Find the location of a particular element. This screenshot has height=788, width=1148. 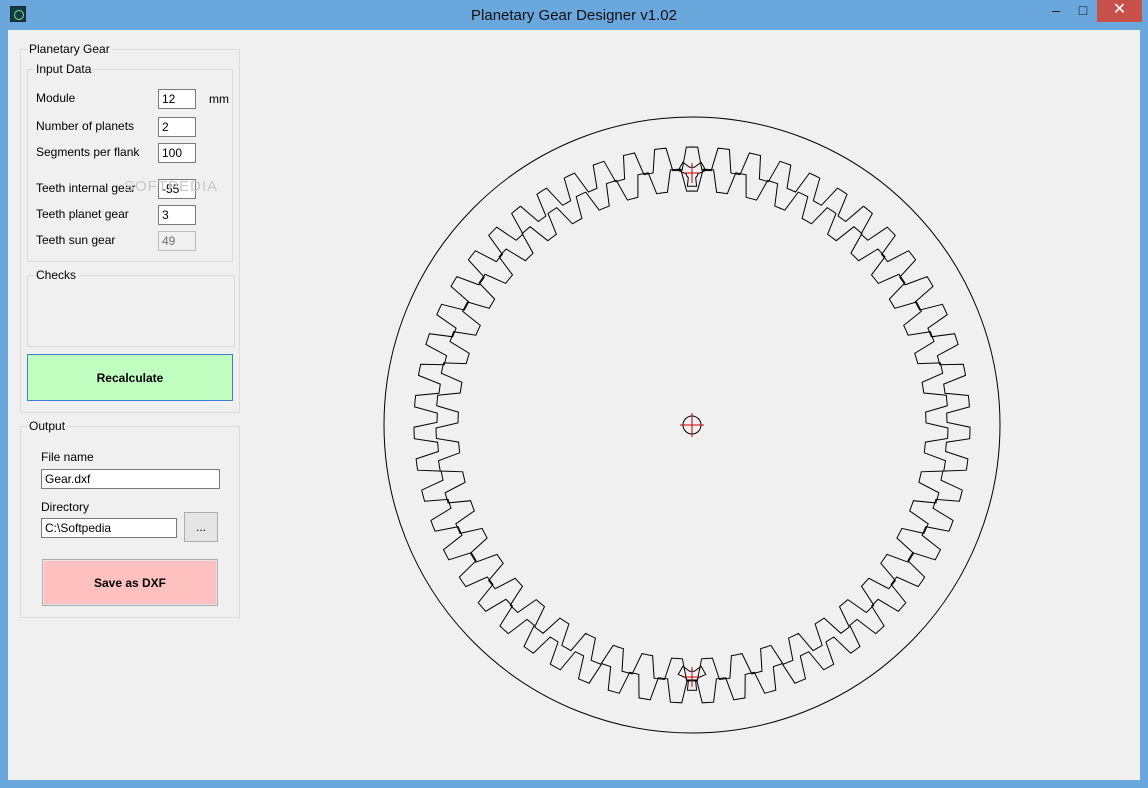

window-title: Planetary Gear Designer v1.02 is located at coordinates (574, 15).